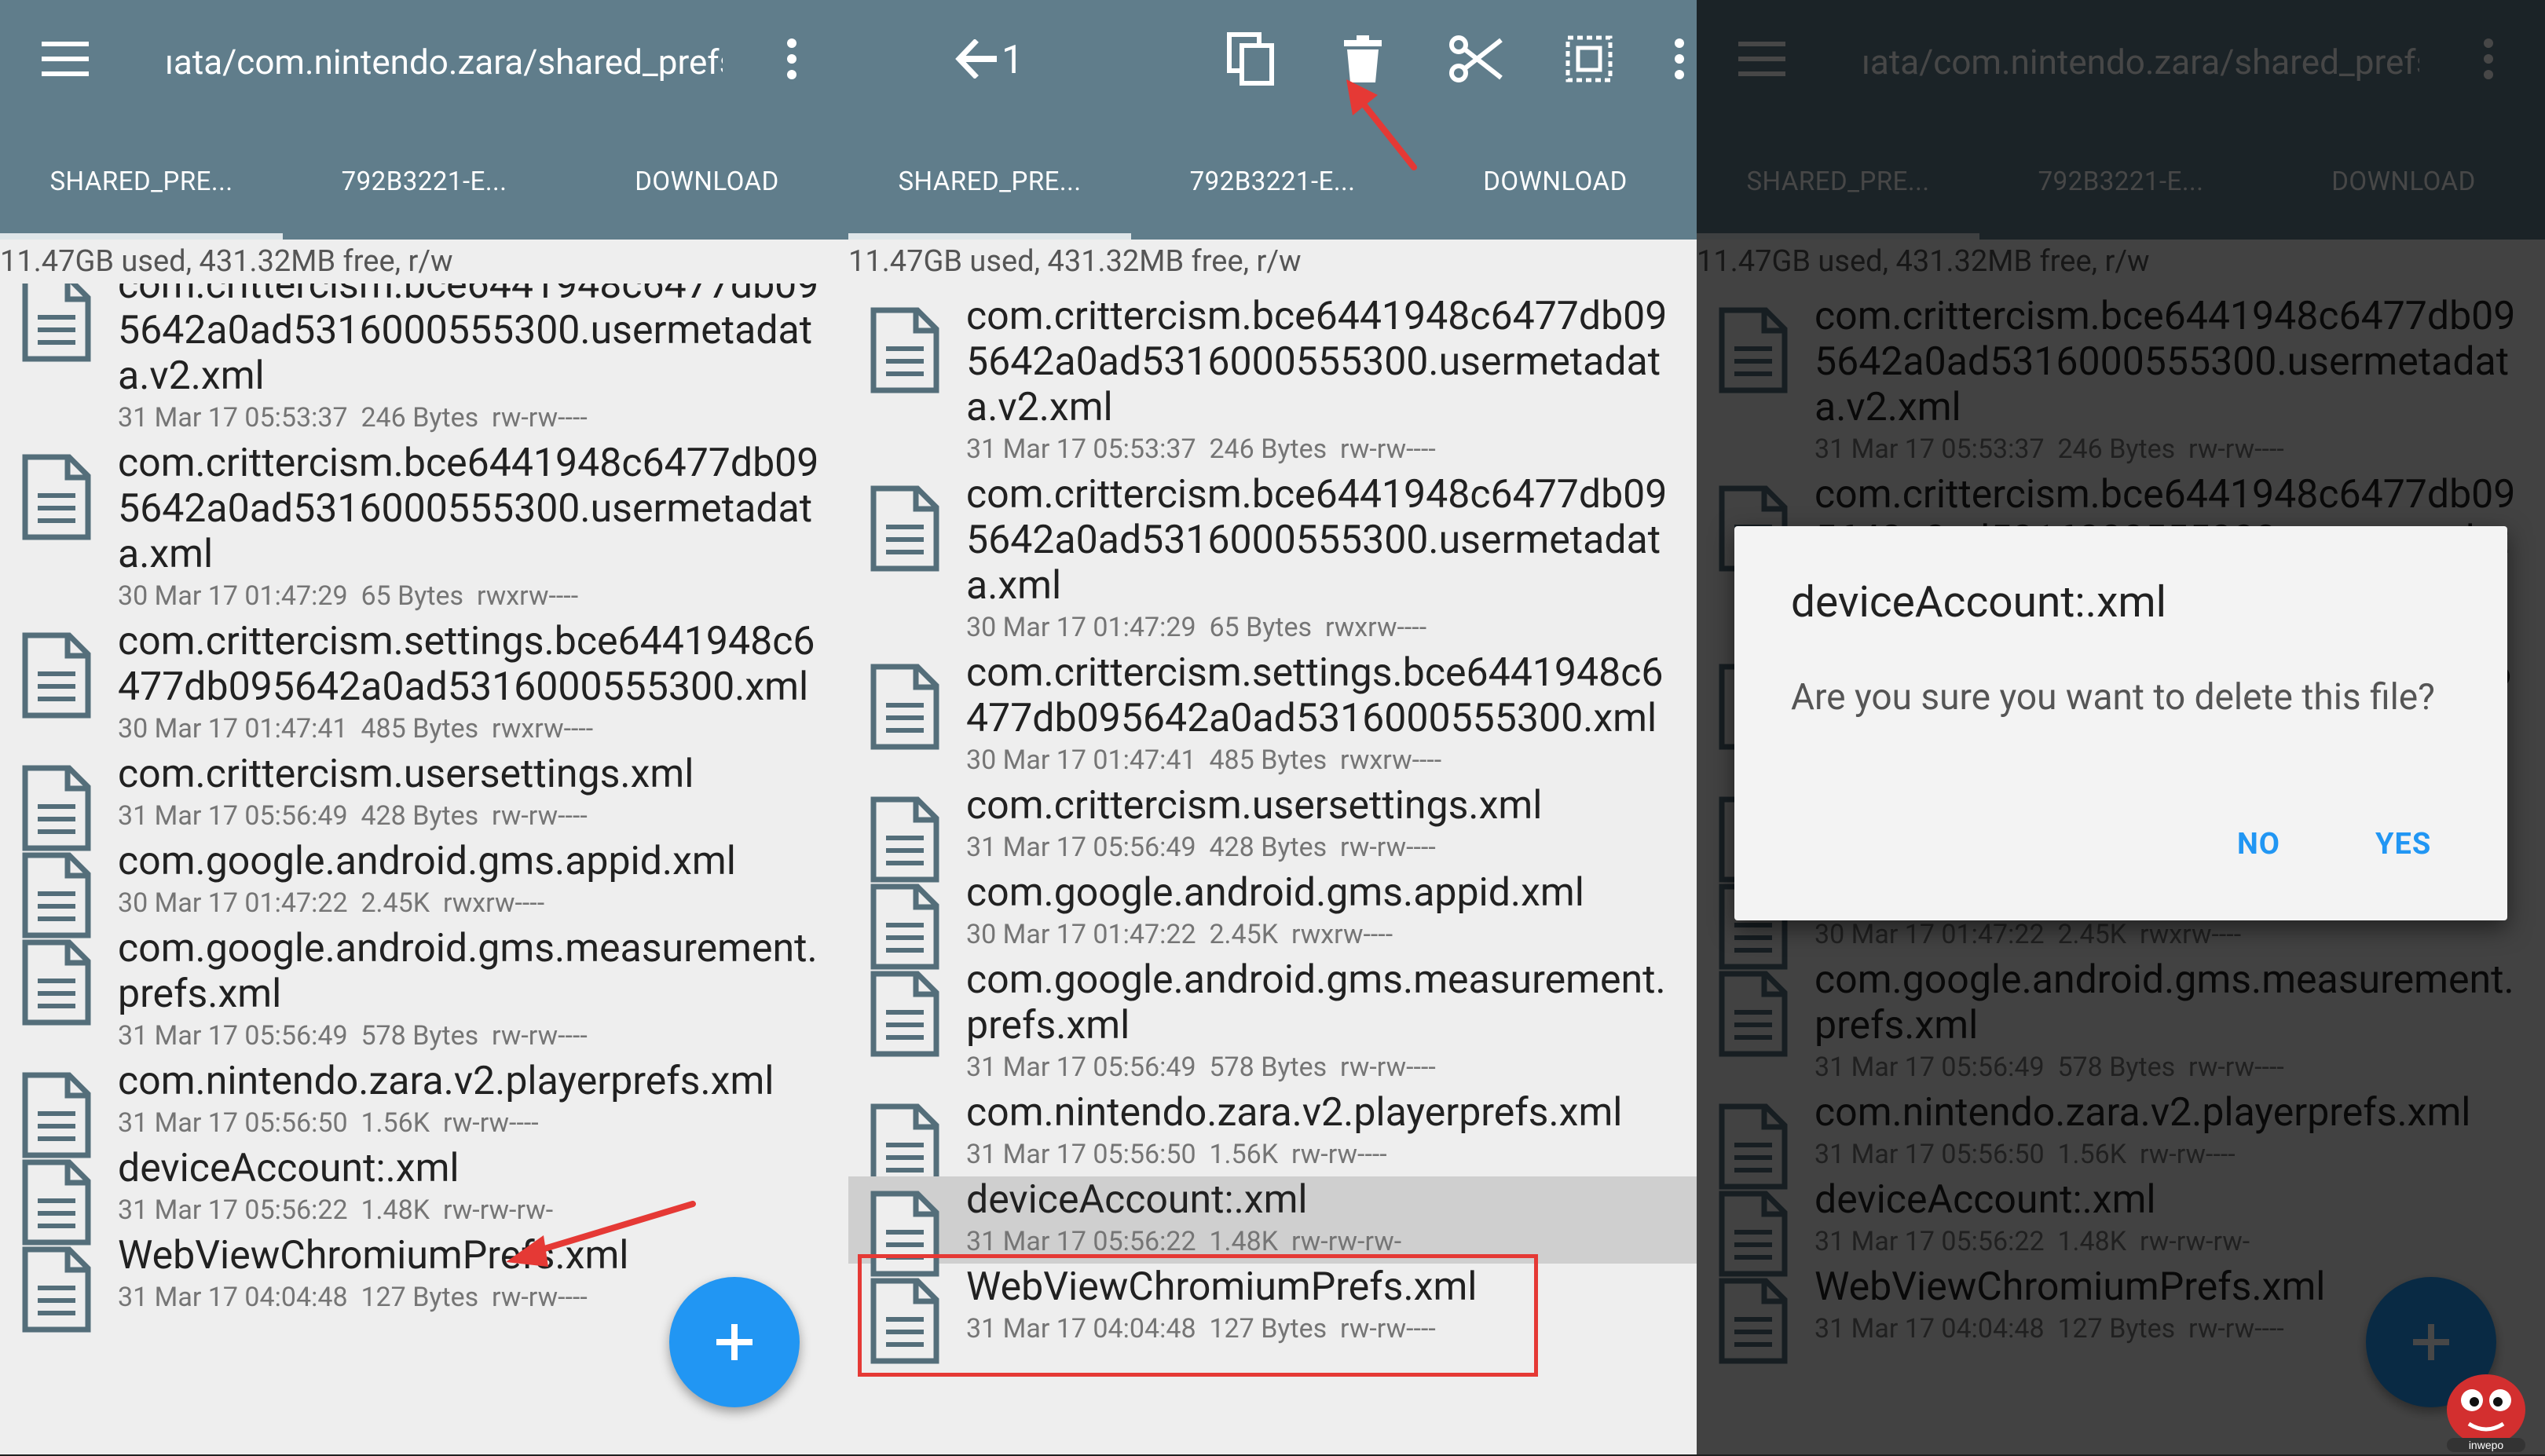  Describe the element at coordinates (1589, 59) in the screenshot. I see `select-all-icon` at that location.